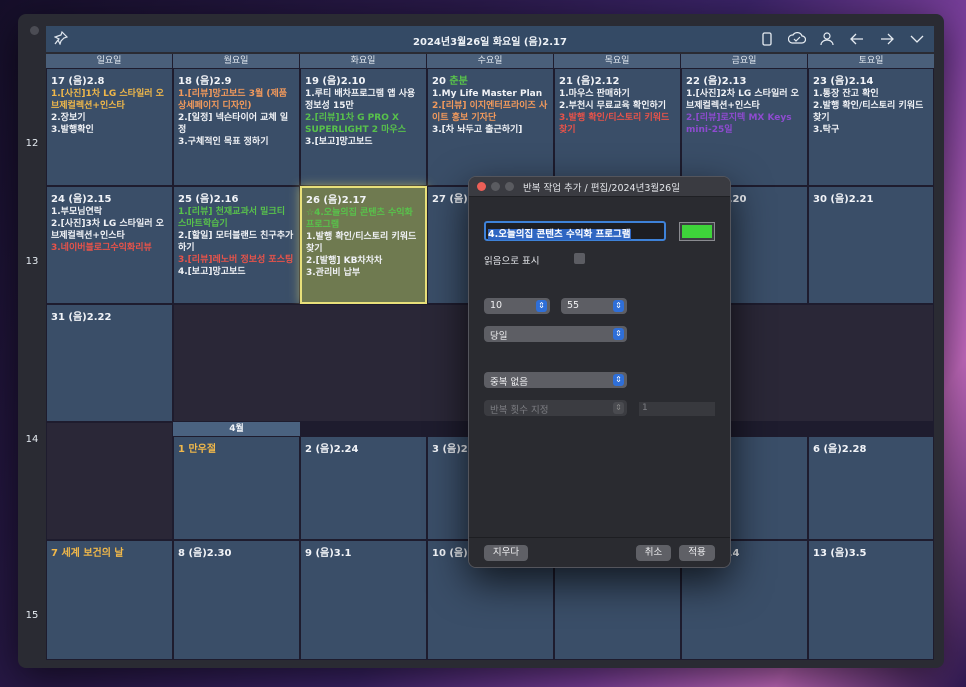 The width and height of the screenshot is (966, 687). I want to click on zoom-button, so click(509, 186).